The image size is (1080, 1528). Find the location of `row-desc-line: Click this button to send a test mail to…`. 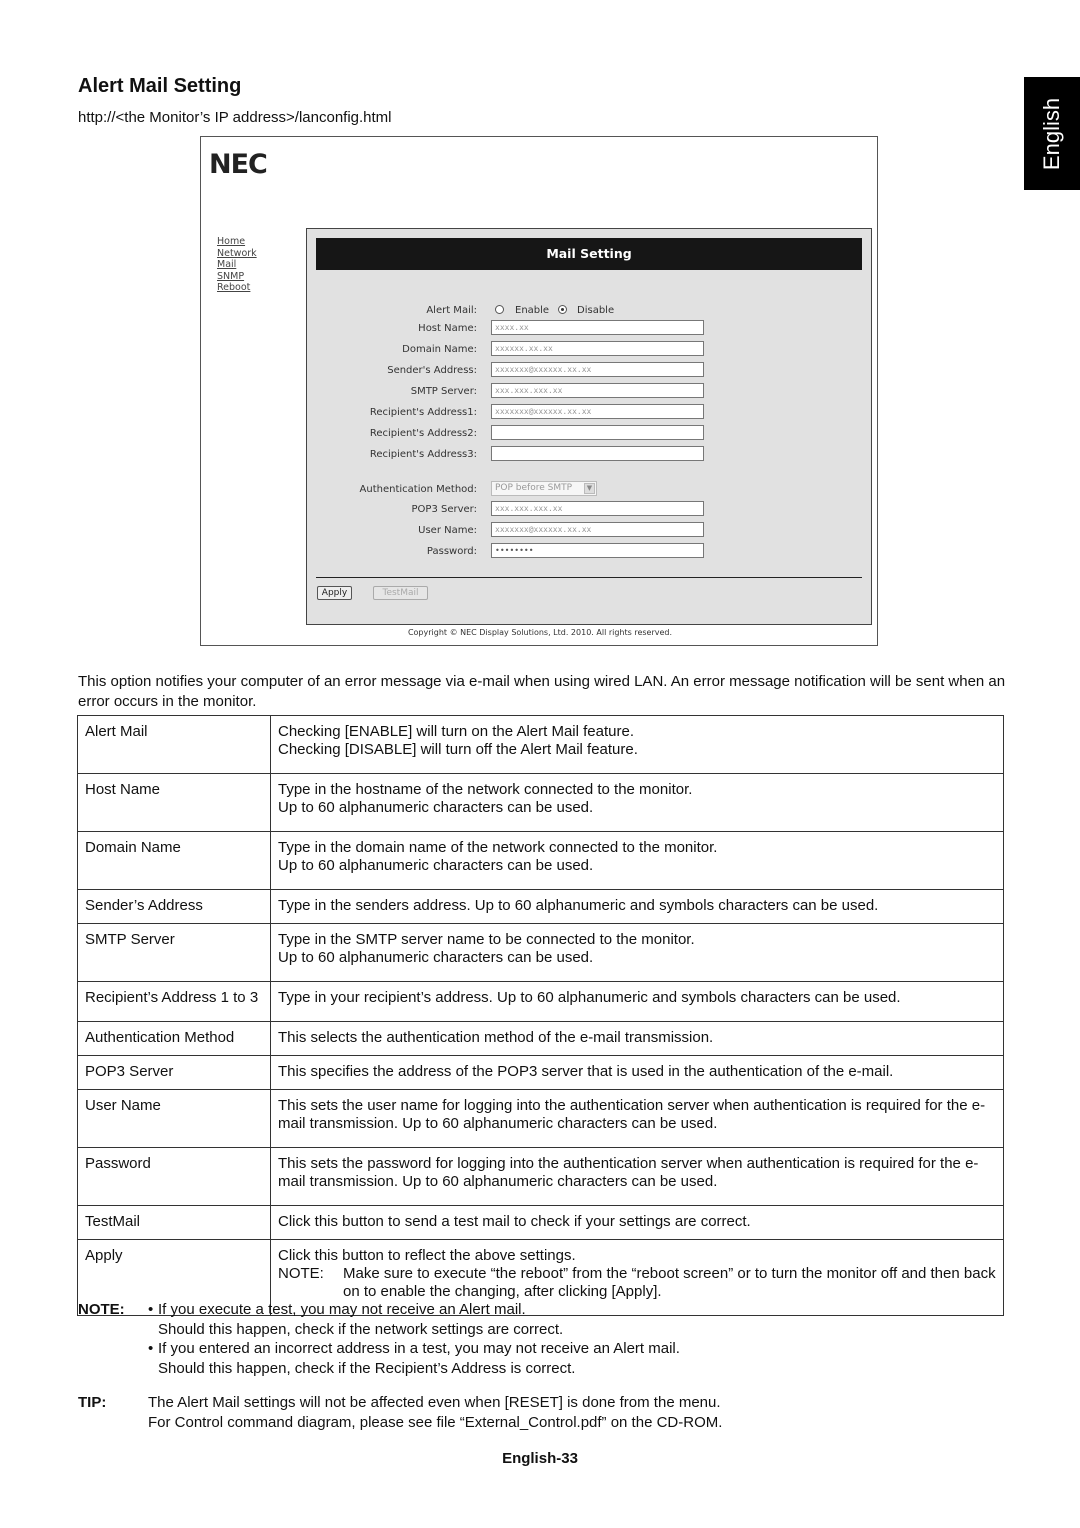

row-desc-line: Click this button to send a test mail to… is located at coordinates (514, 1221).